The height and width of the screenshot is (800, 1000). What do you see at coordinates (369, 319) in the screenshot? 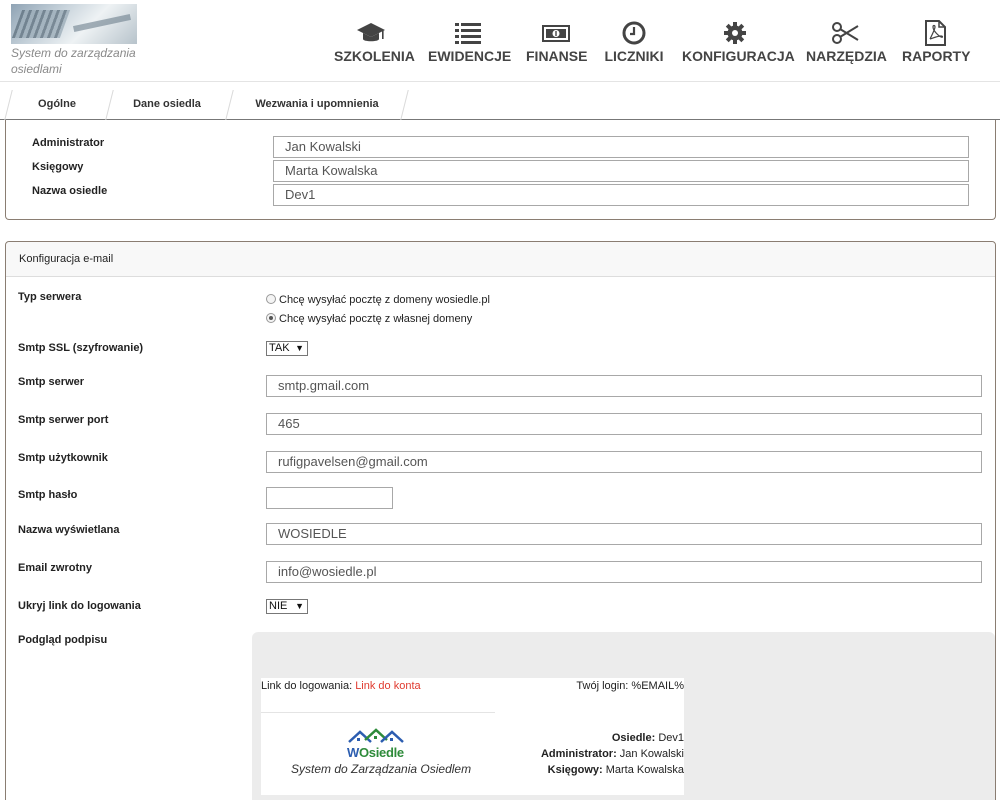
I see `server-type-option-own: Chcę wysyłać pocztę z własnej domeny` at bounding box center [369, 319].